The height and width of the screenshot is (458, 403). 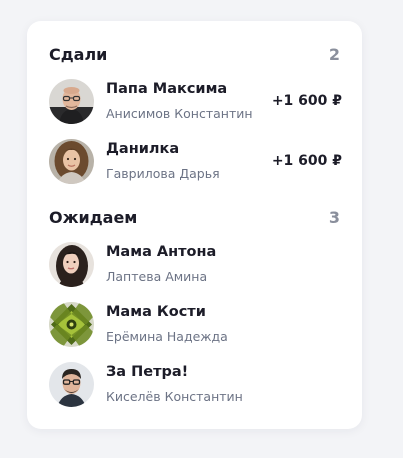 What do you see at coordinates (161, 252) in the screenshot?
I see `contributor-name: Мама Антона` at bounding box center [161, 252].